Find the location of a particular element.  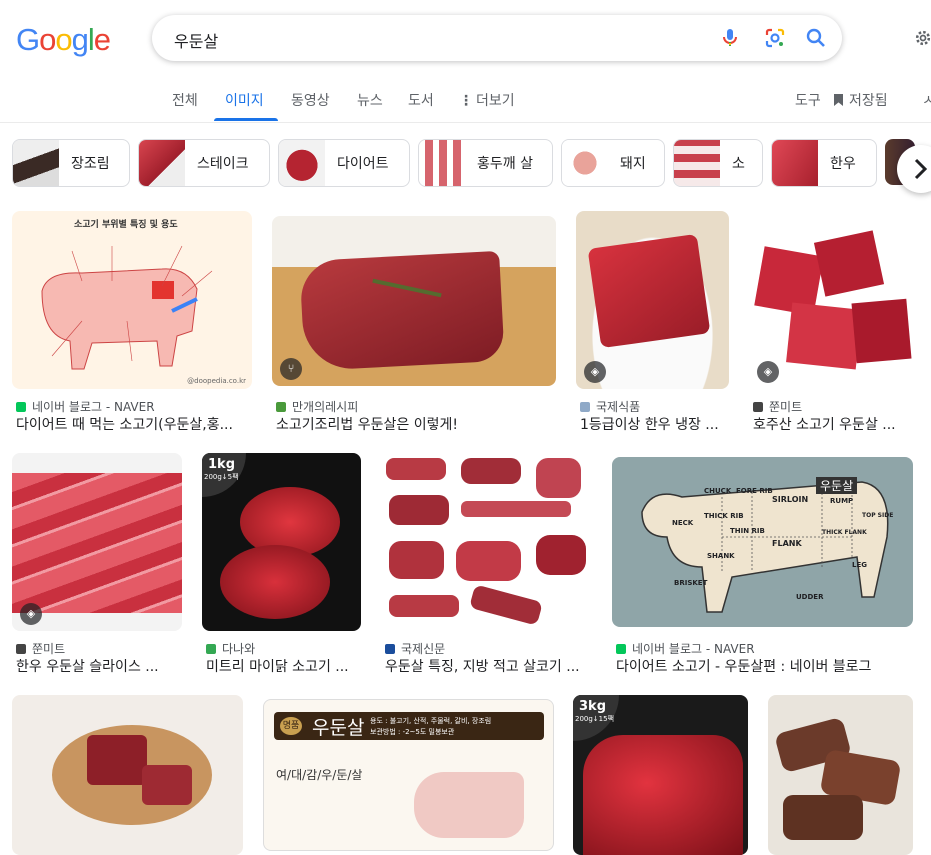

search-icon is located at coordinates (816, 38).